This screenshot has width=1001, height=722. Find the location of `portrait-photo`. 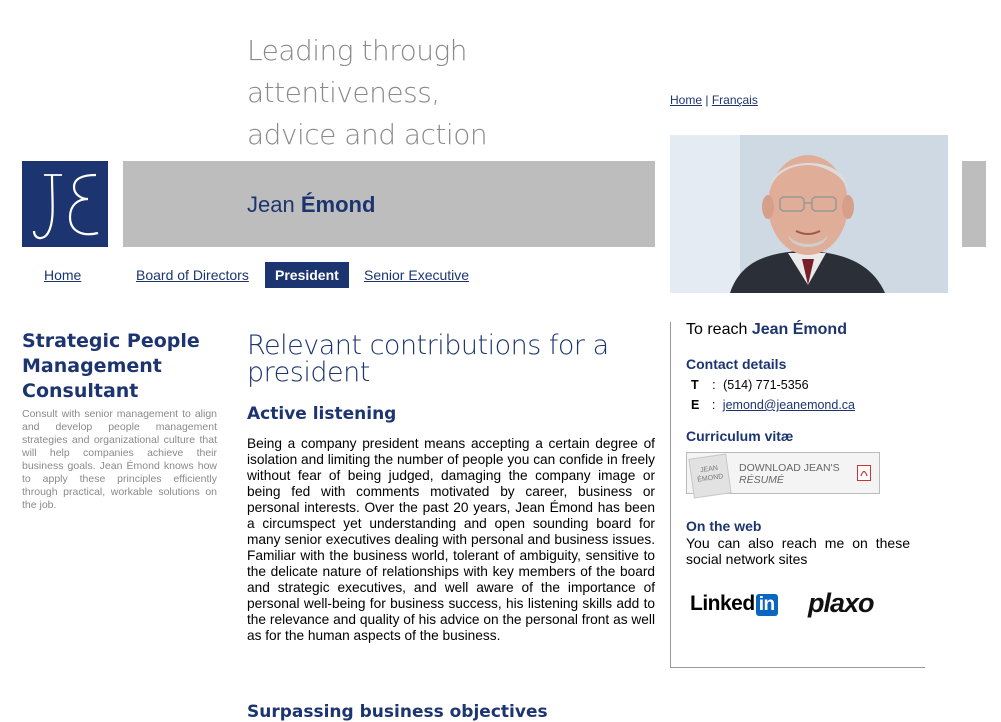

portrait-photo is located at coordinates (809, 214).